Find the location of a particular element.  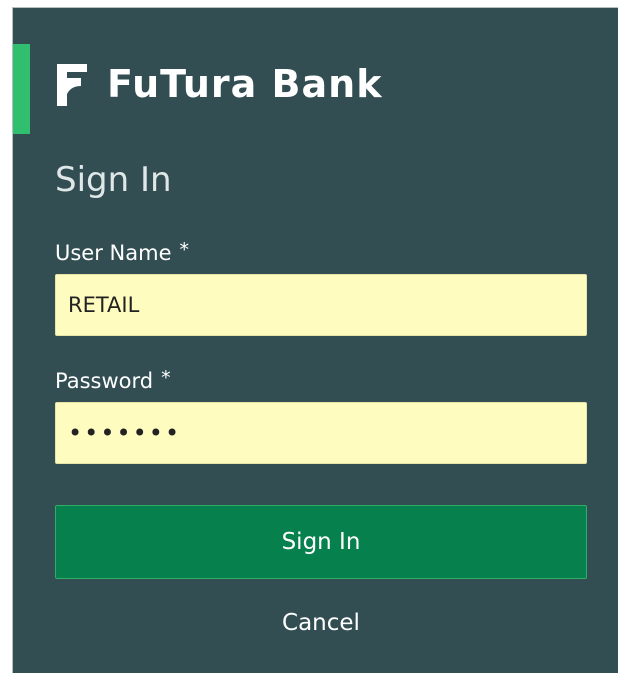

cancel-link: Cancel is located at coordinates (321, 624).